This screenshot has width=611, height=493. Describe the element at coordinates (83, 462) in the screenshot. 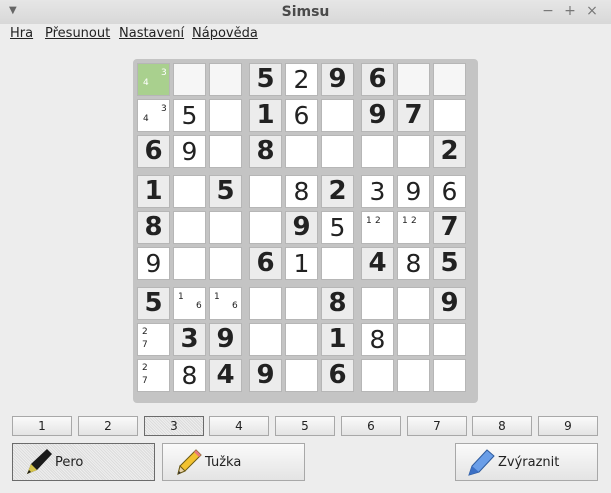

I see `pen-button: Pero` at that location.